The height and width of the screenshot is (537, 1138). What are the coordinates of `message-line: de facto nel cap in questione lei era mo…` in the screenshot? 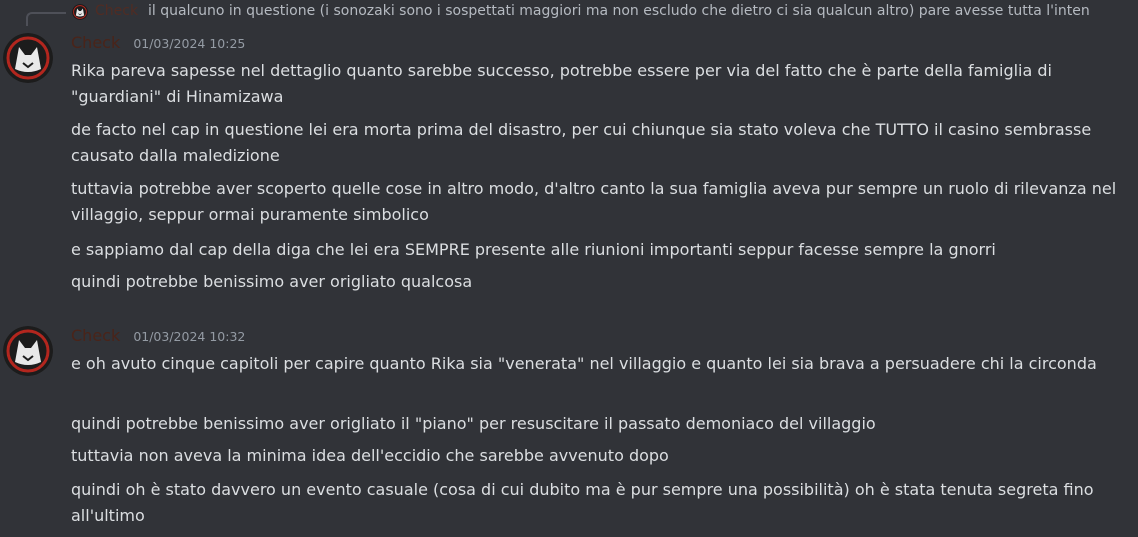 It's located at (581, 142).